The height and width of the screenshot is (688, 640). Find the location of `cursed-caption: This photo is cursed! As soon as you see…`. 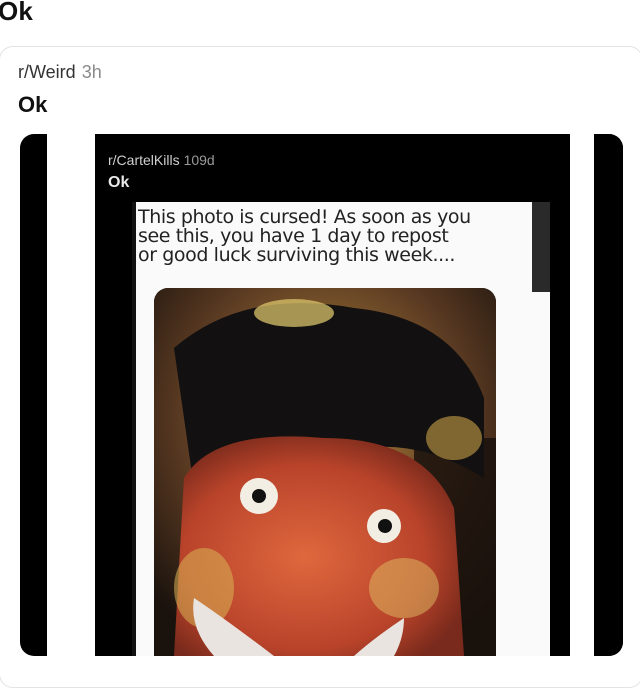

cursed-caption: This photo is cursed! As soon as you see… is located at coordinates (328, 236).